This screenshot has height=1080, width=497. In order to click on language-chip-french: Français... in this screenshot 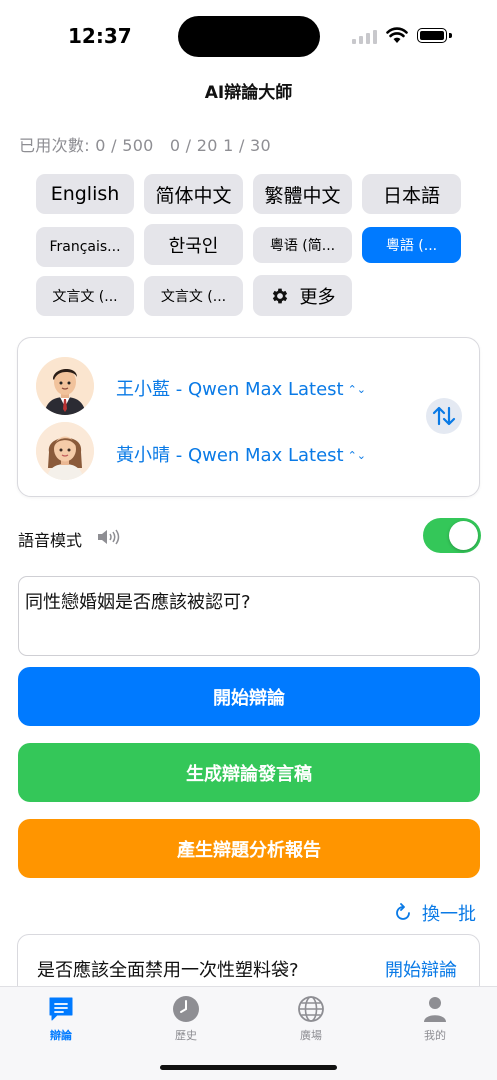, I will do `click(85, 247)`.